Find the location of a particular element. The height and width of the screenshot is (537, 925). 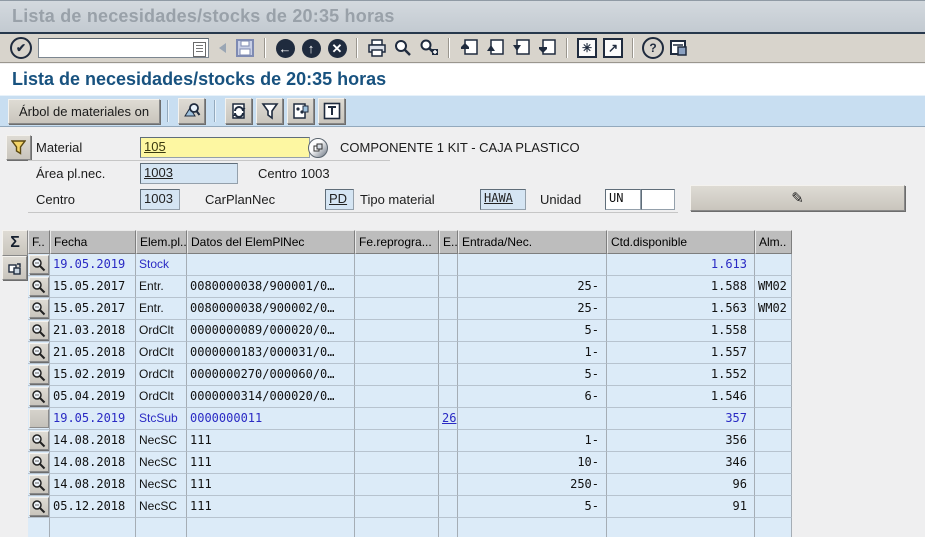

new-session-button: ✳ is located at coordinates (587, 48).